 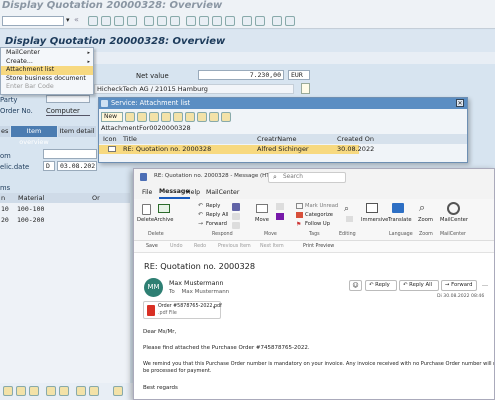 I want to click on related-icon, so click(x=349, y=219).